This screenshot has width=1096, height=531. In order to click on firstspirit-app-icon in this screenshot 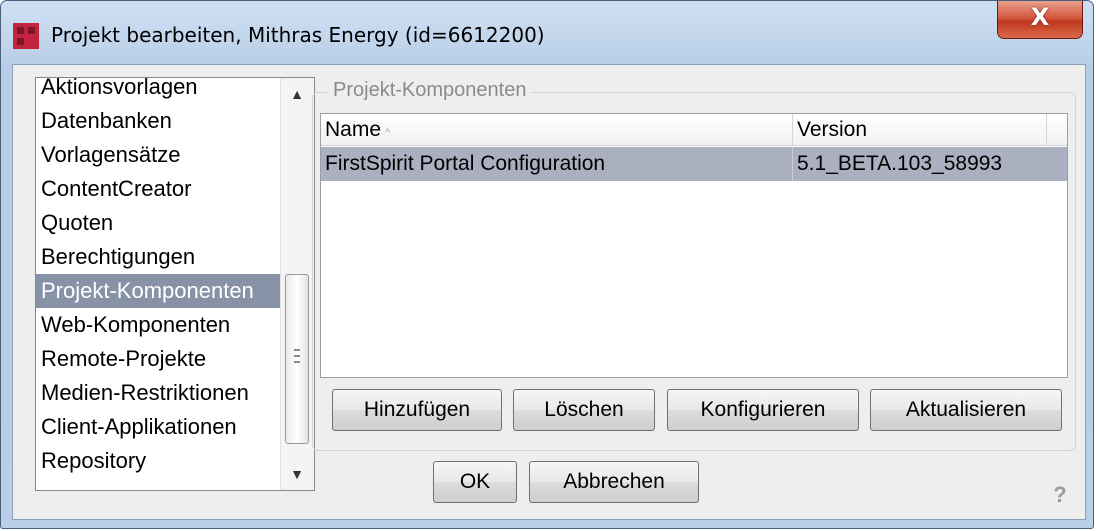, I will do `click(26, 36)`.